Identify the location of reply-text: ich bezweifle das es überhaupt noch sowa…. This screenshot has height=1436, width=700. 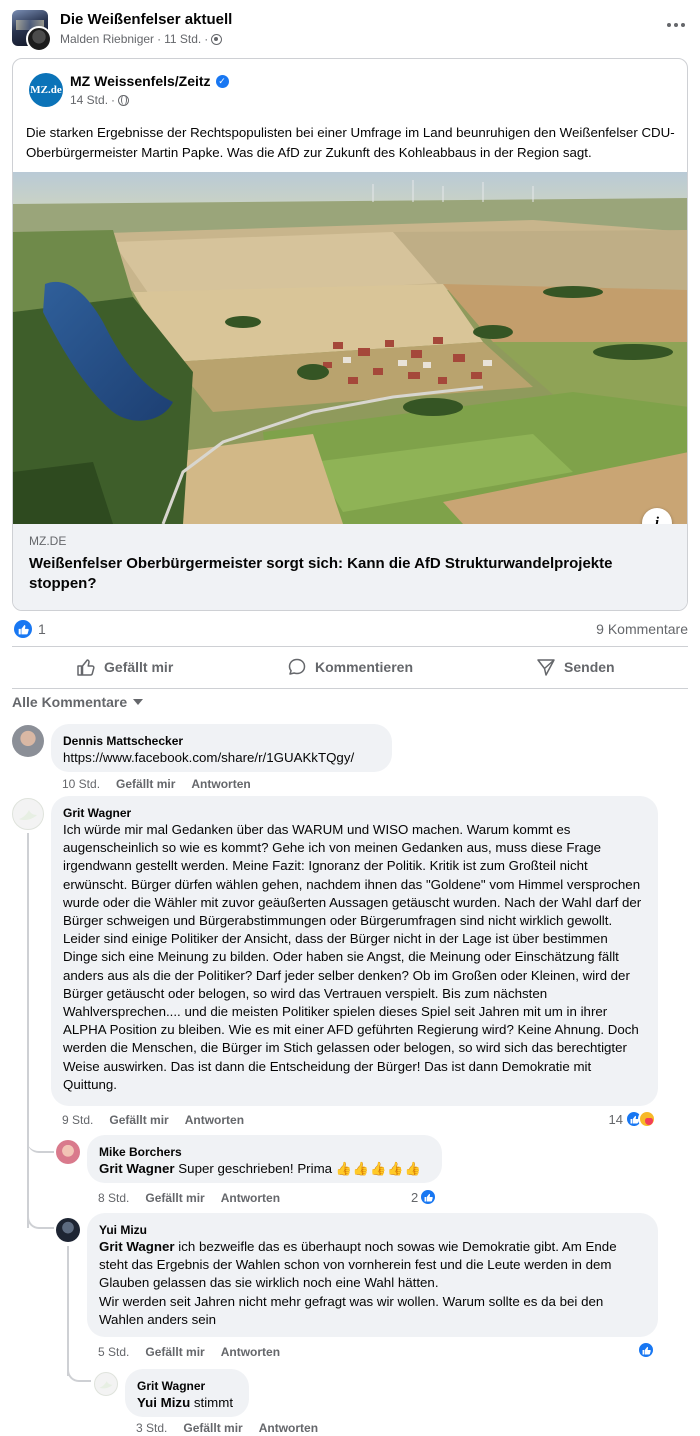
(358, 1265).